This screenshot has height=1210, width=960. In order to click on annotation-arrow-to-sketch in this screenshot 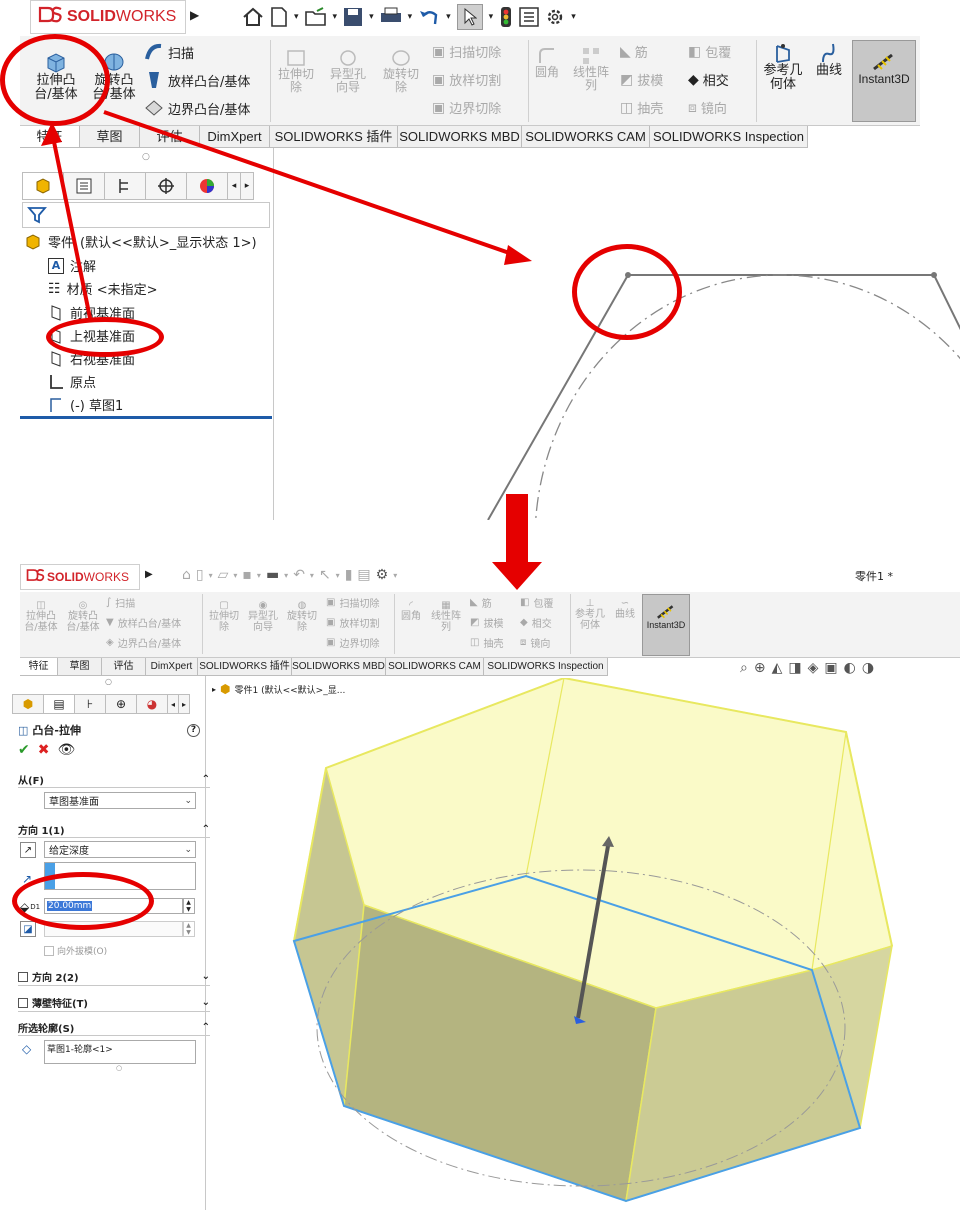, I will do `click(311, 184)`.